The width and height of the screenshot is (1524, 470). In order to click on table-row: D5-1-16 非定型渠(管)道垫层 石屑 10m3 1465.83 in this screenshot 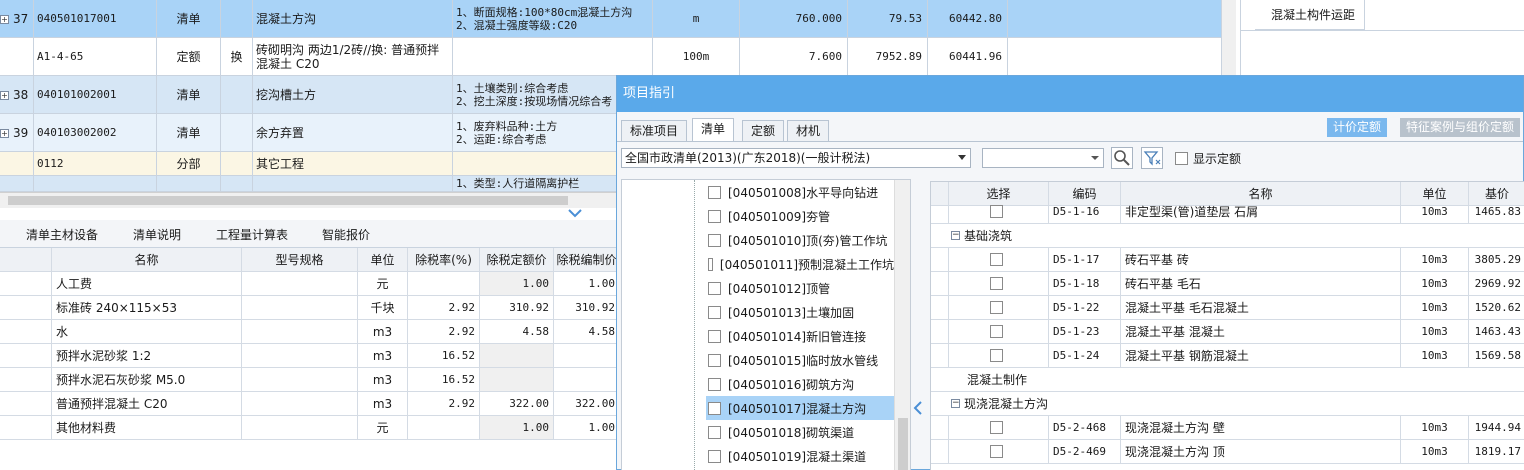, I will do `click(1227, 212)`.